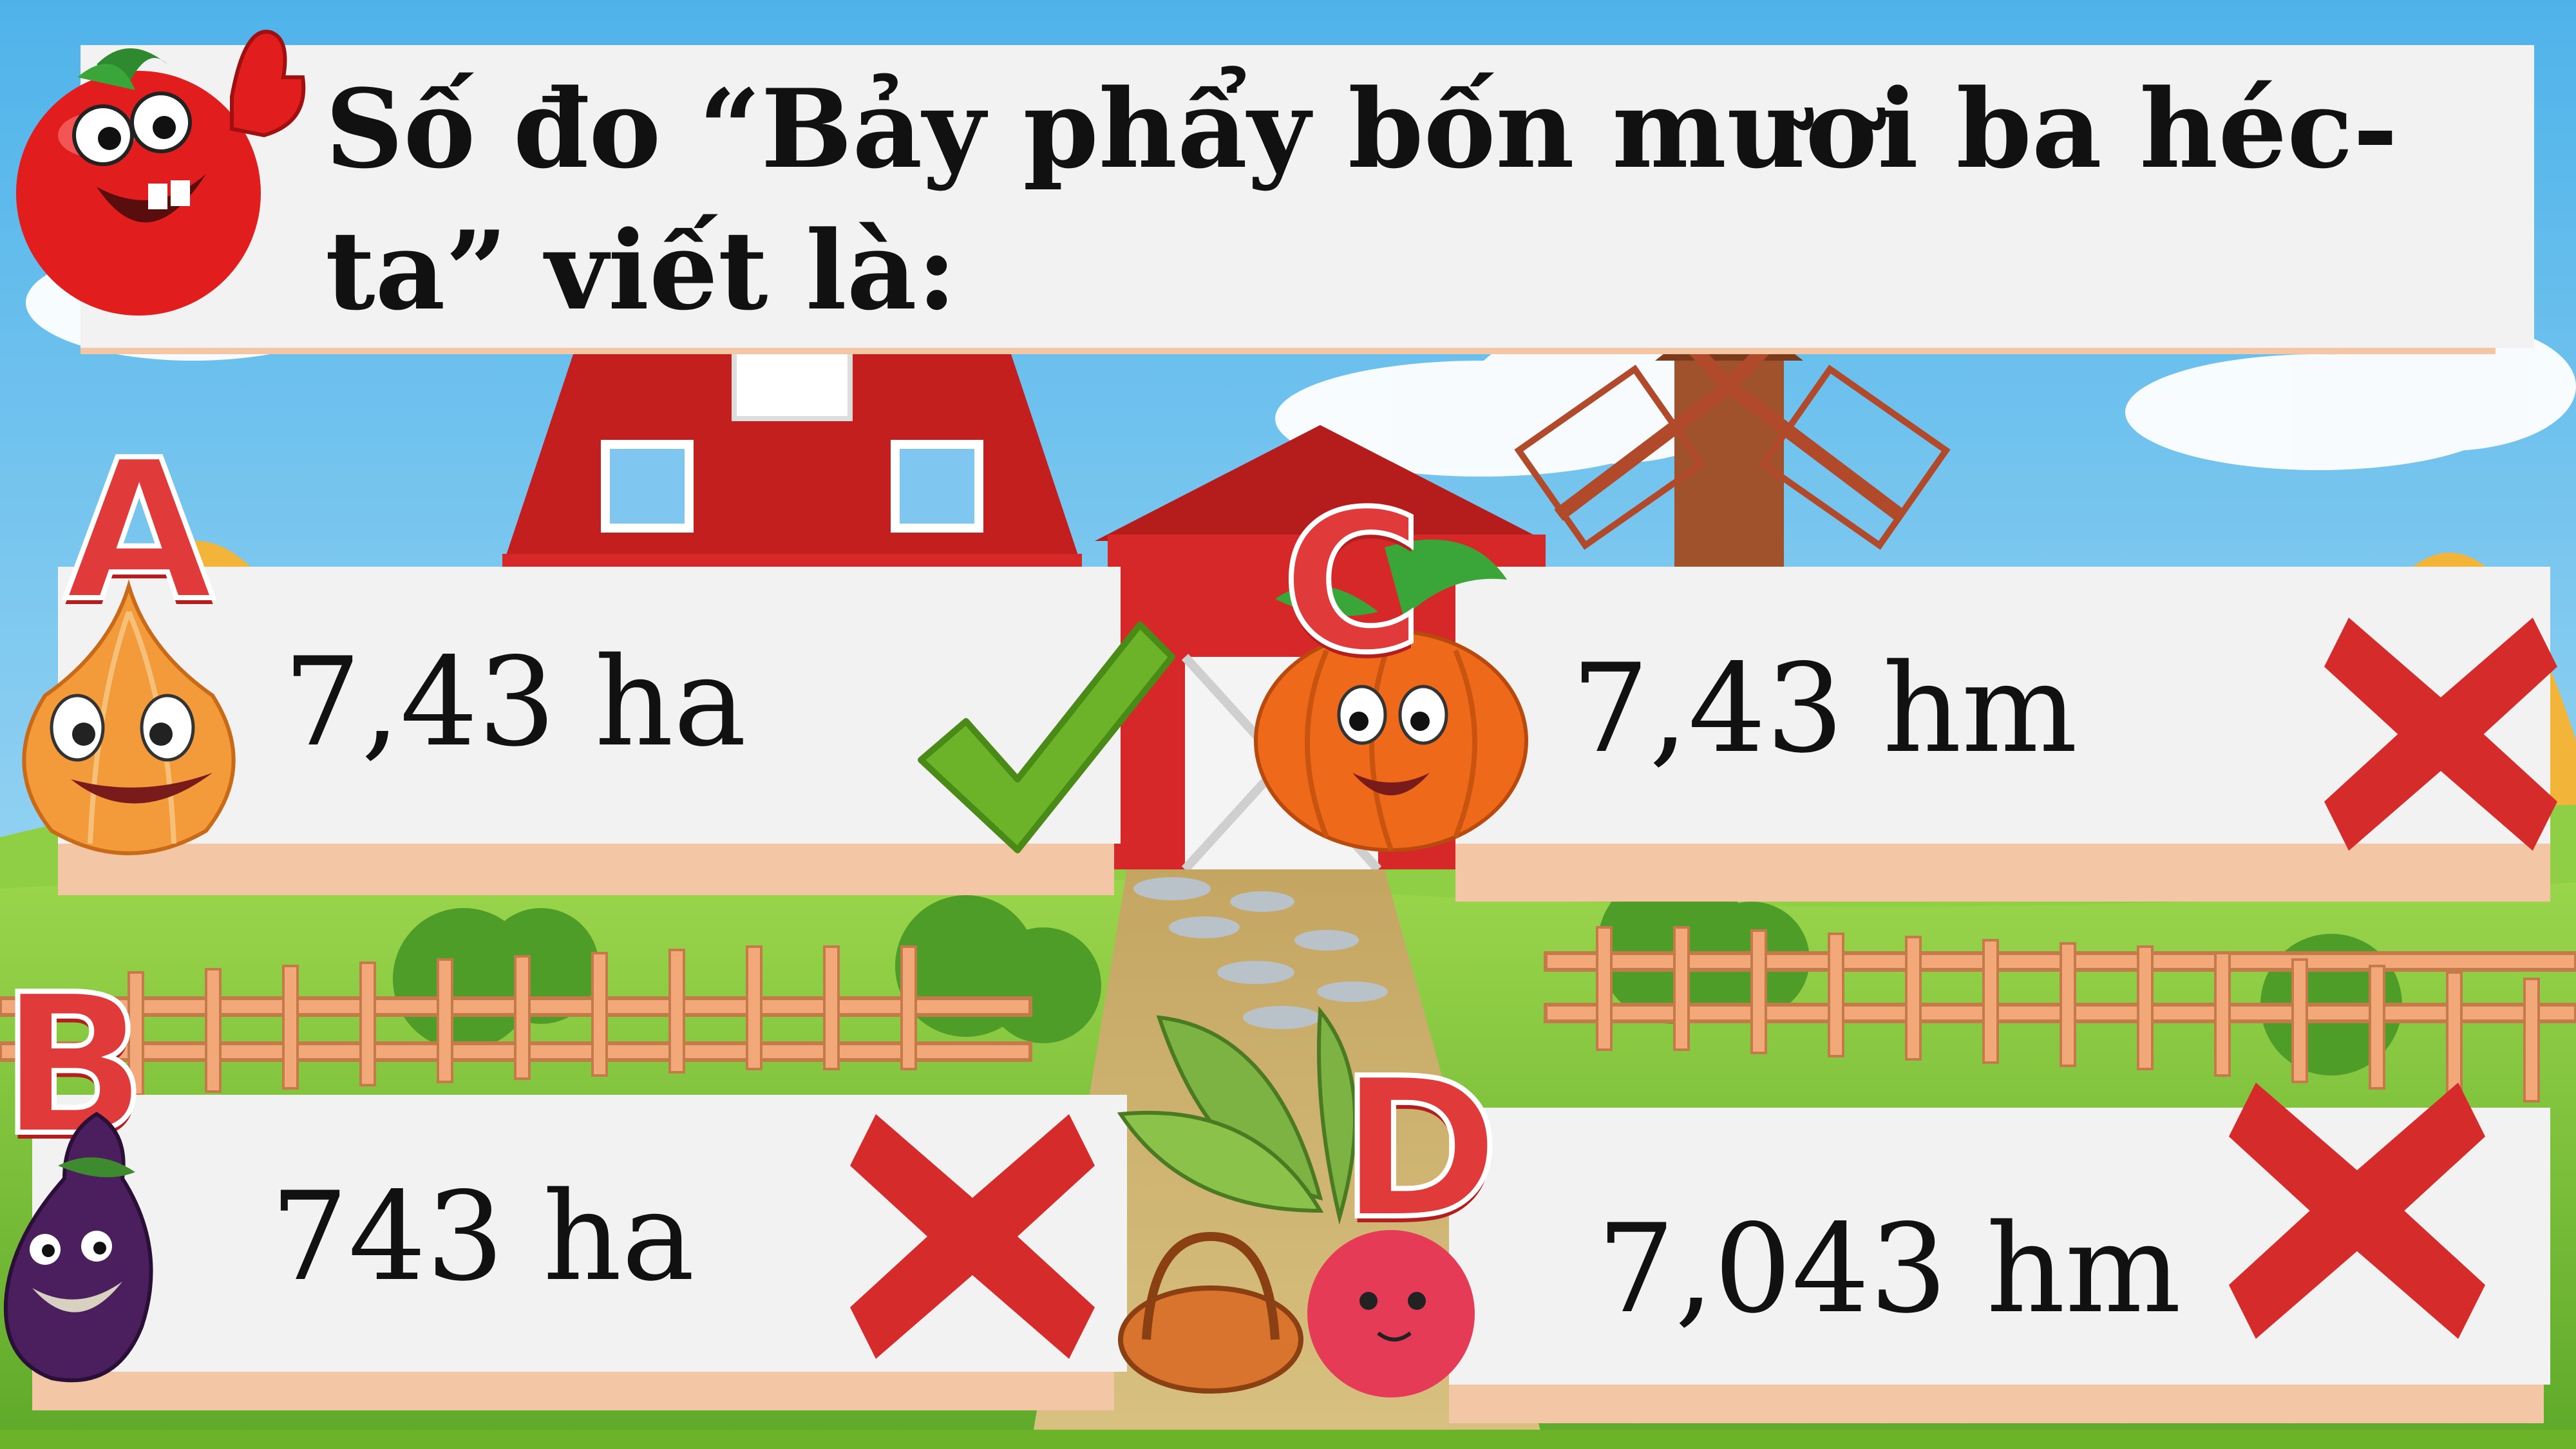 The height and width of the screenshot is (1449, 2576). Describe the element at coordinates (1824, 709) in the screenshot. I see `answer-c-value: 7,43 hm` at that location.